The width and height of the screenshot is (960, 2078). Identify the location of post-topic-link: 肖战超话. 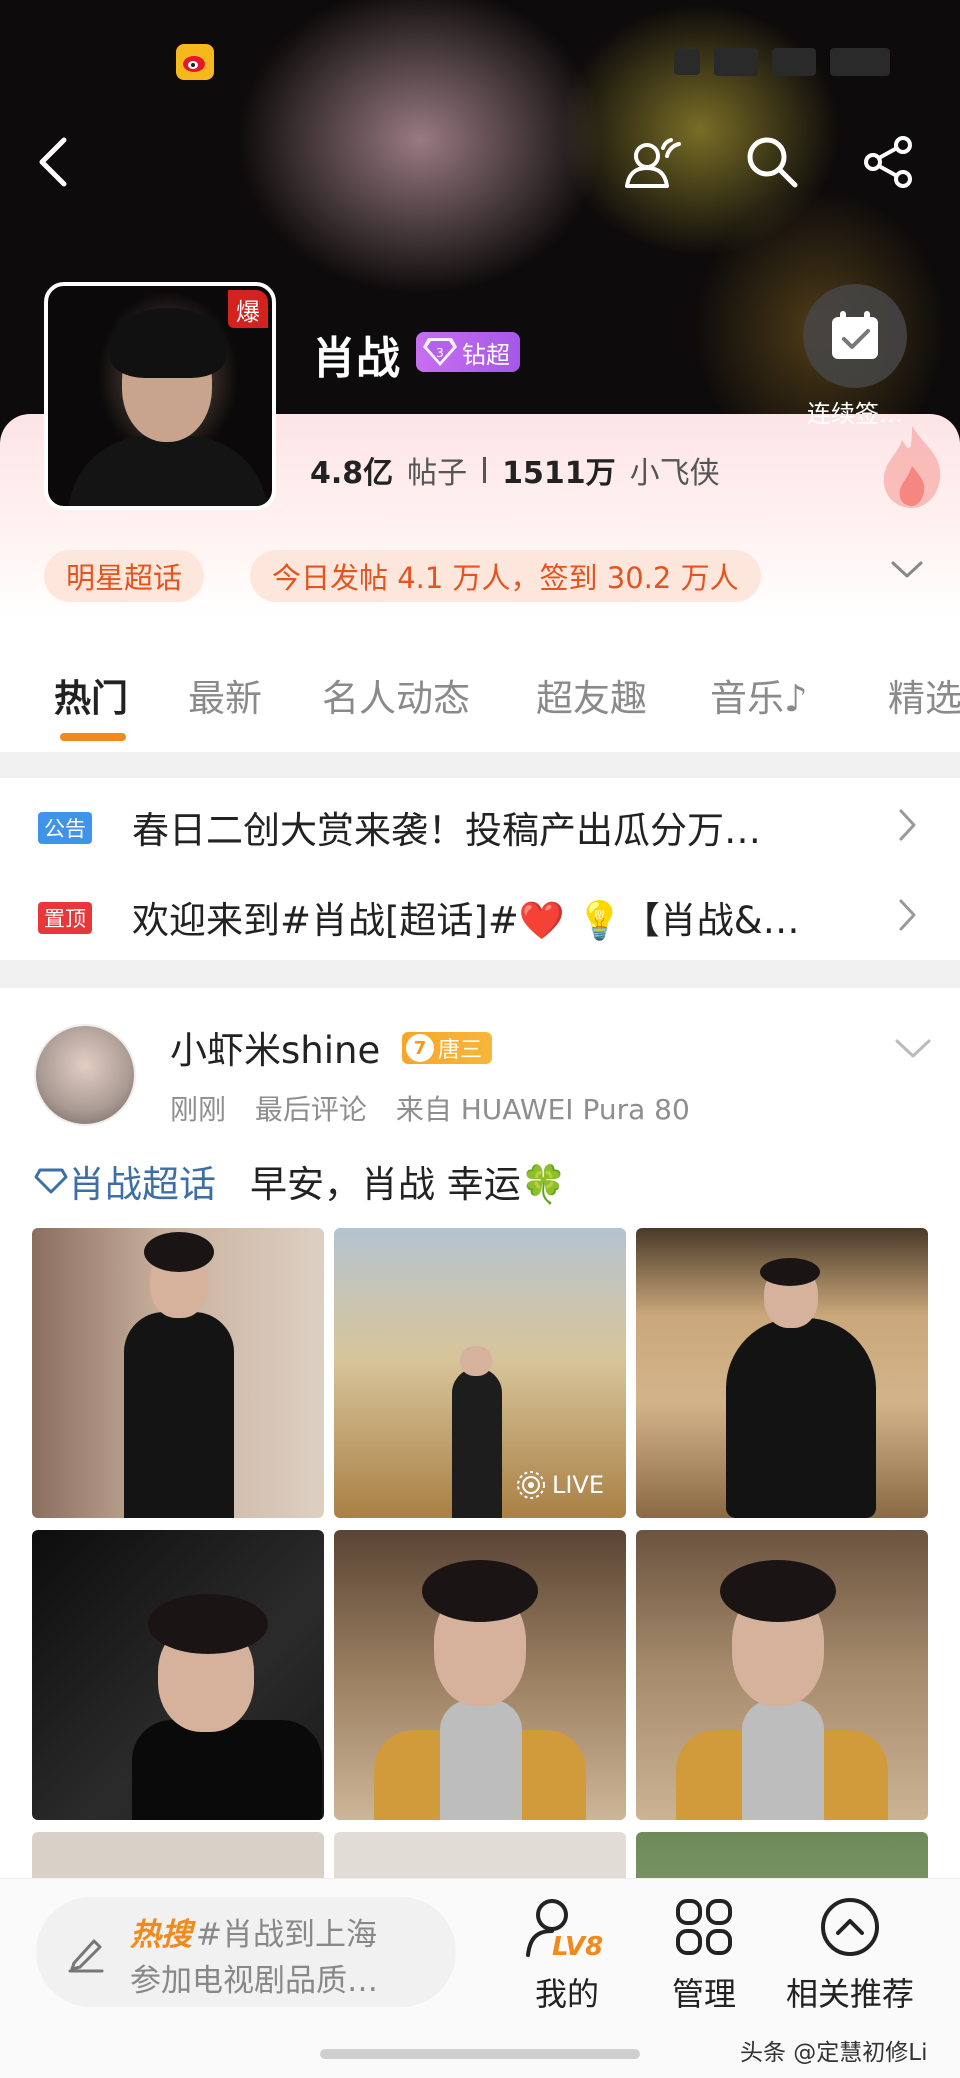
(125, 1181).